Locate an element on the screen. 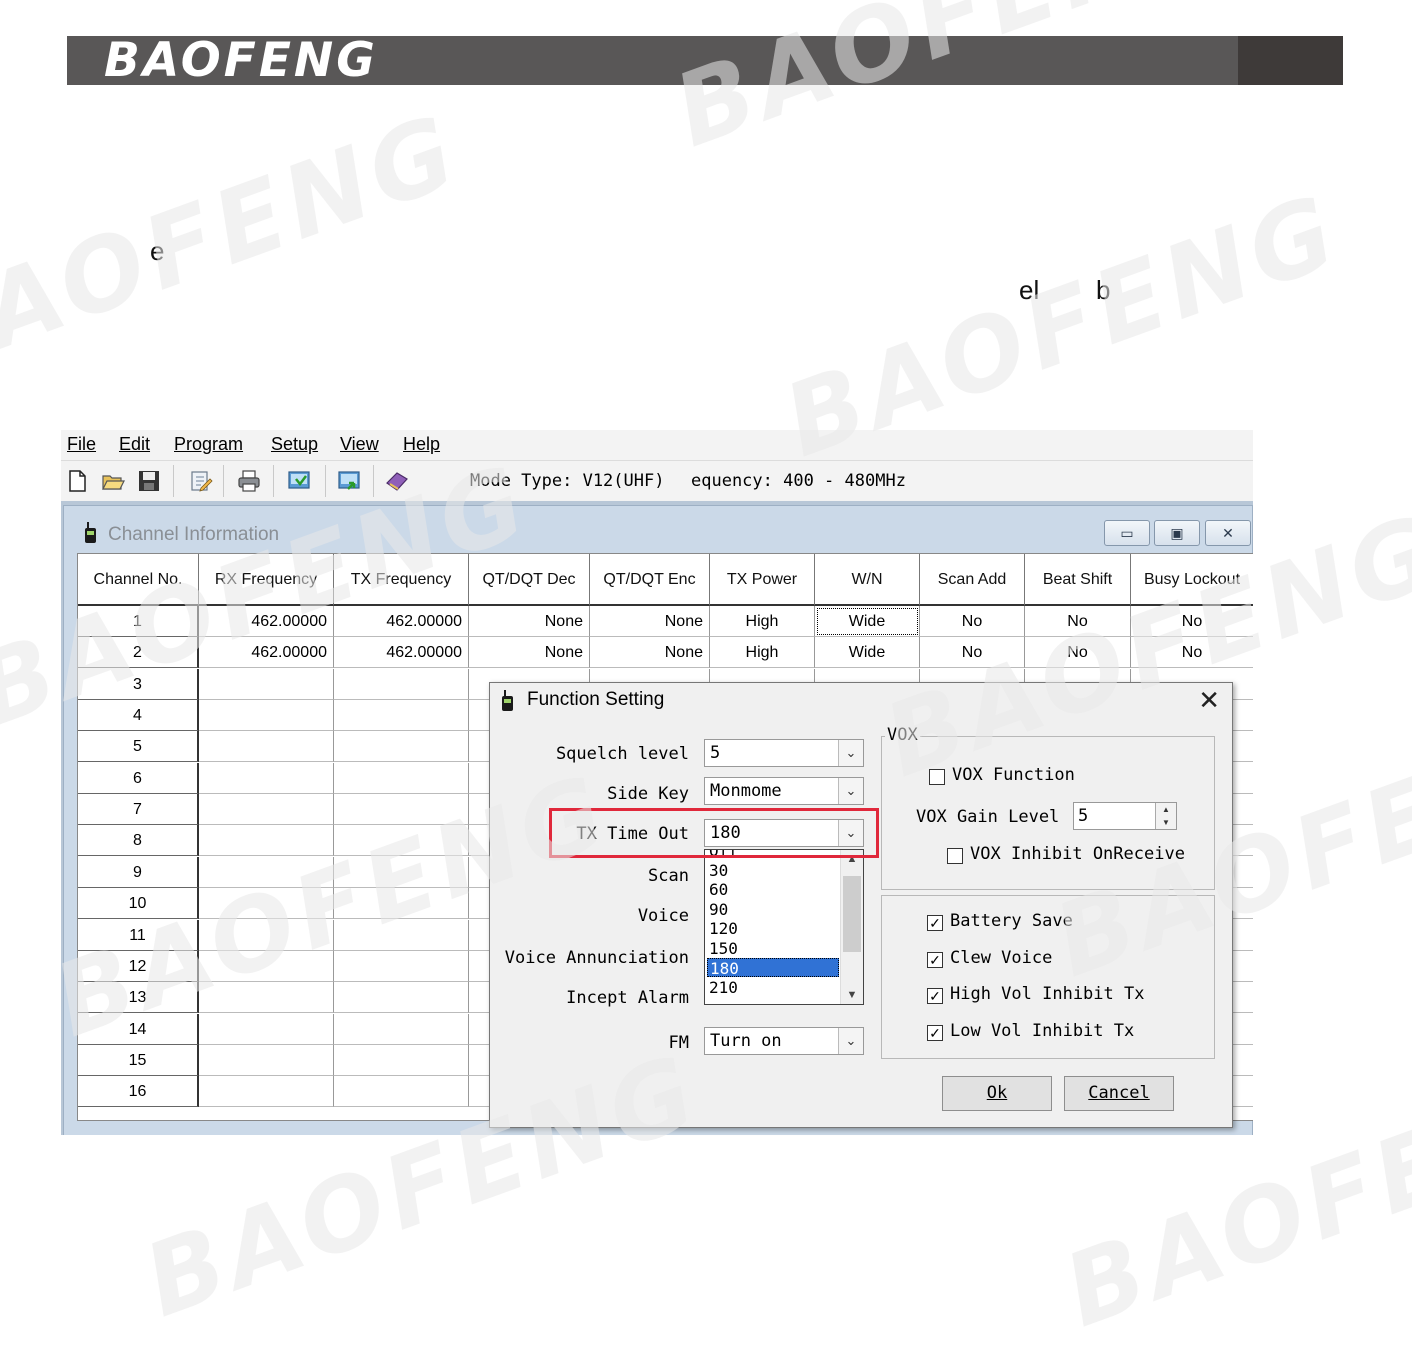  channel-number-cell: 10 is located at coordinates (138, 904).